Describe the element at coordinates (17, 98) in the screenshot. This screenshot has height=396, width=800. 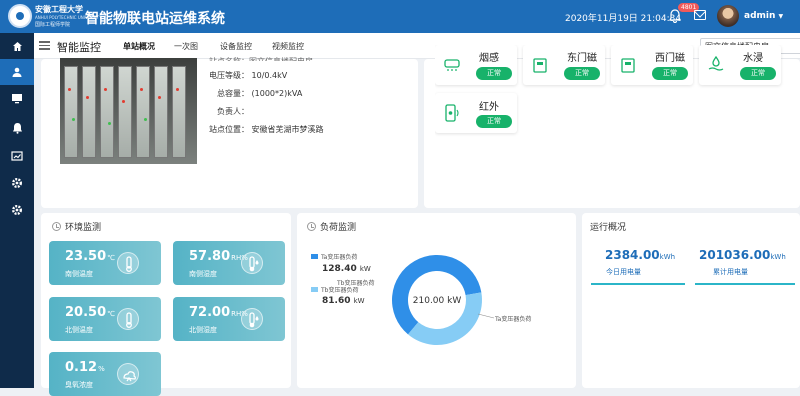
I see `sidebar-item-screen` at that location.